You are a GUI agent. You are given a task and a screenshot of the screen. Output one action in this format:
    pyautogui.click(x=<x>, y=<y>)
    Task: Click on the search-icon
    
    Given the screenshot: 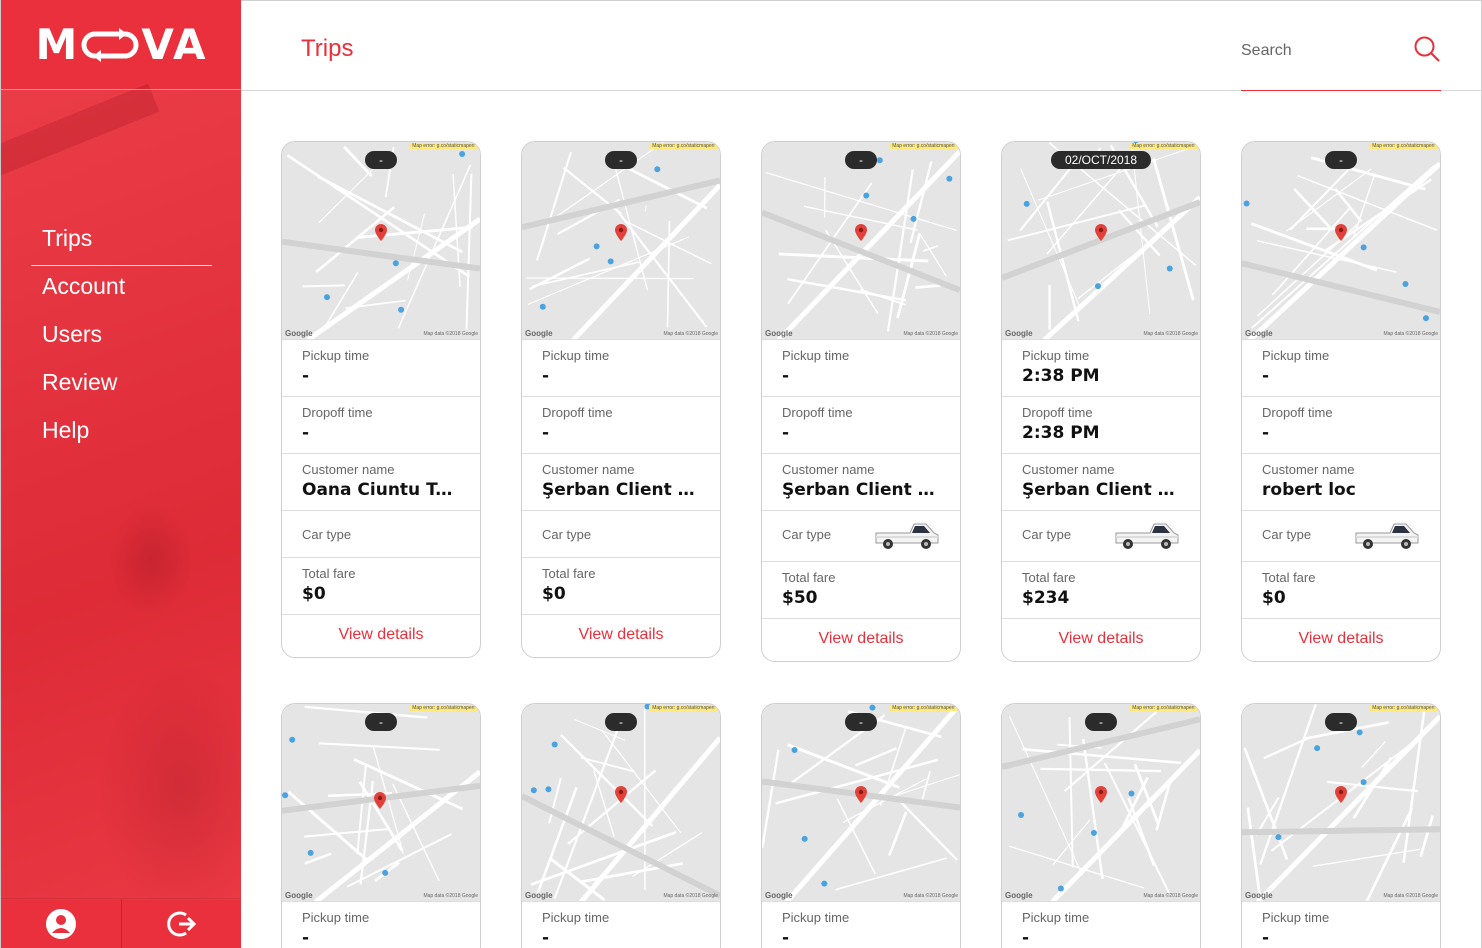 What is the action you would take?
    pyautogui.click(x=1427, y=49)
    